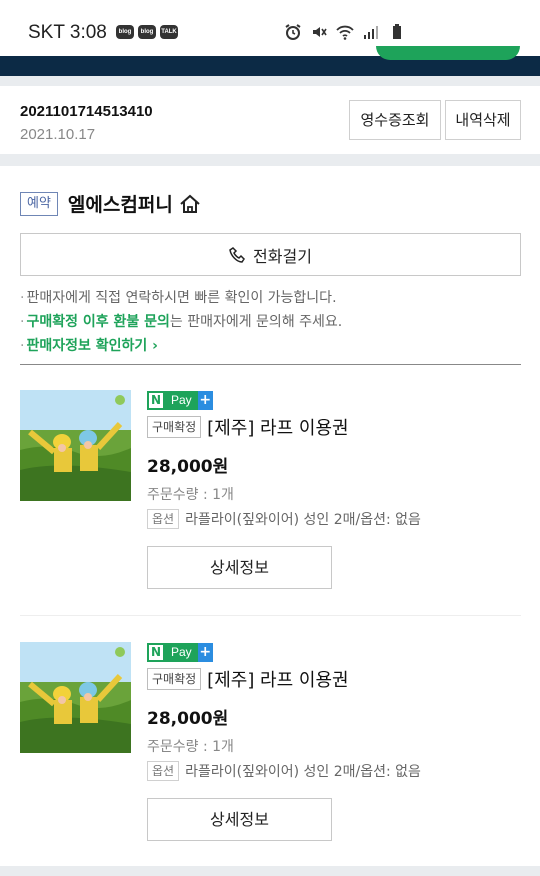 The image size is (540, 876). What do you see at coordinates (256, 322) in the screenshot?
I see `note-refund-text: 는 판매자에게 문의해 주세요.` at bounding box center [256, 322].